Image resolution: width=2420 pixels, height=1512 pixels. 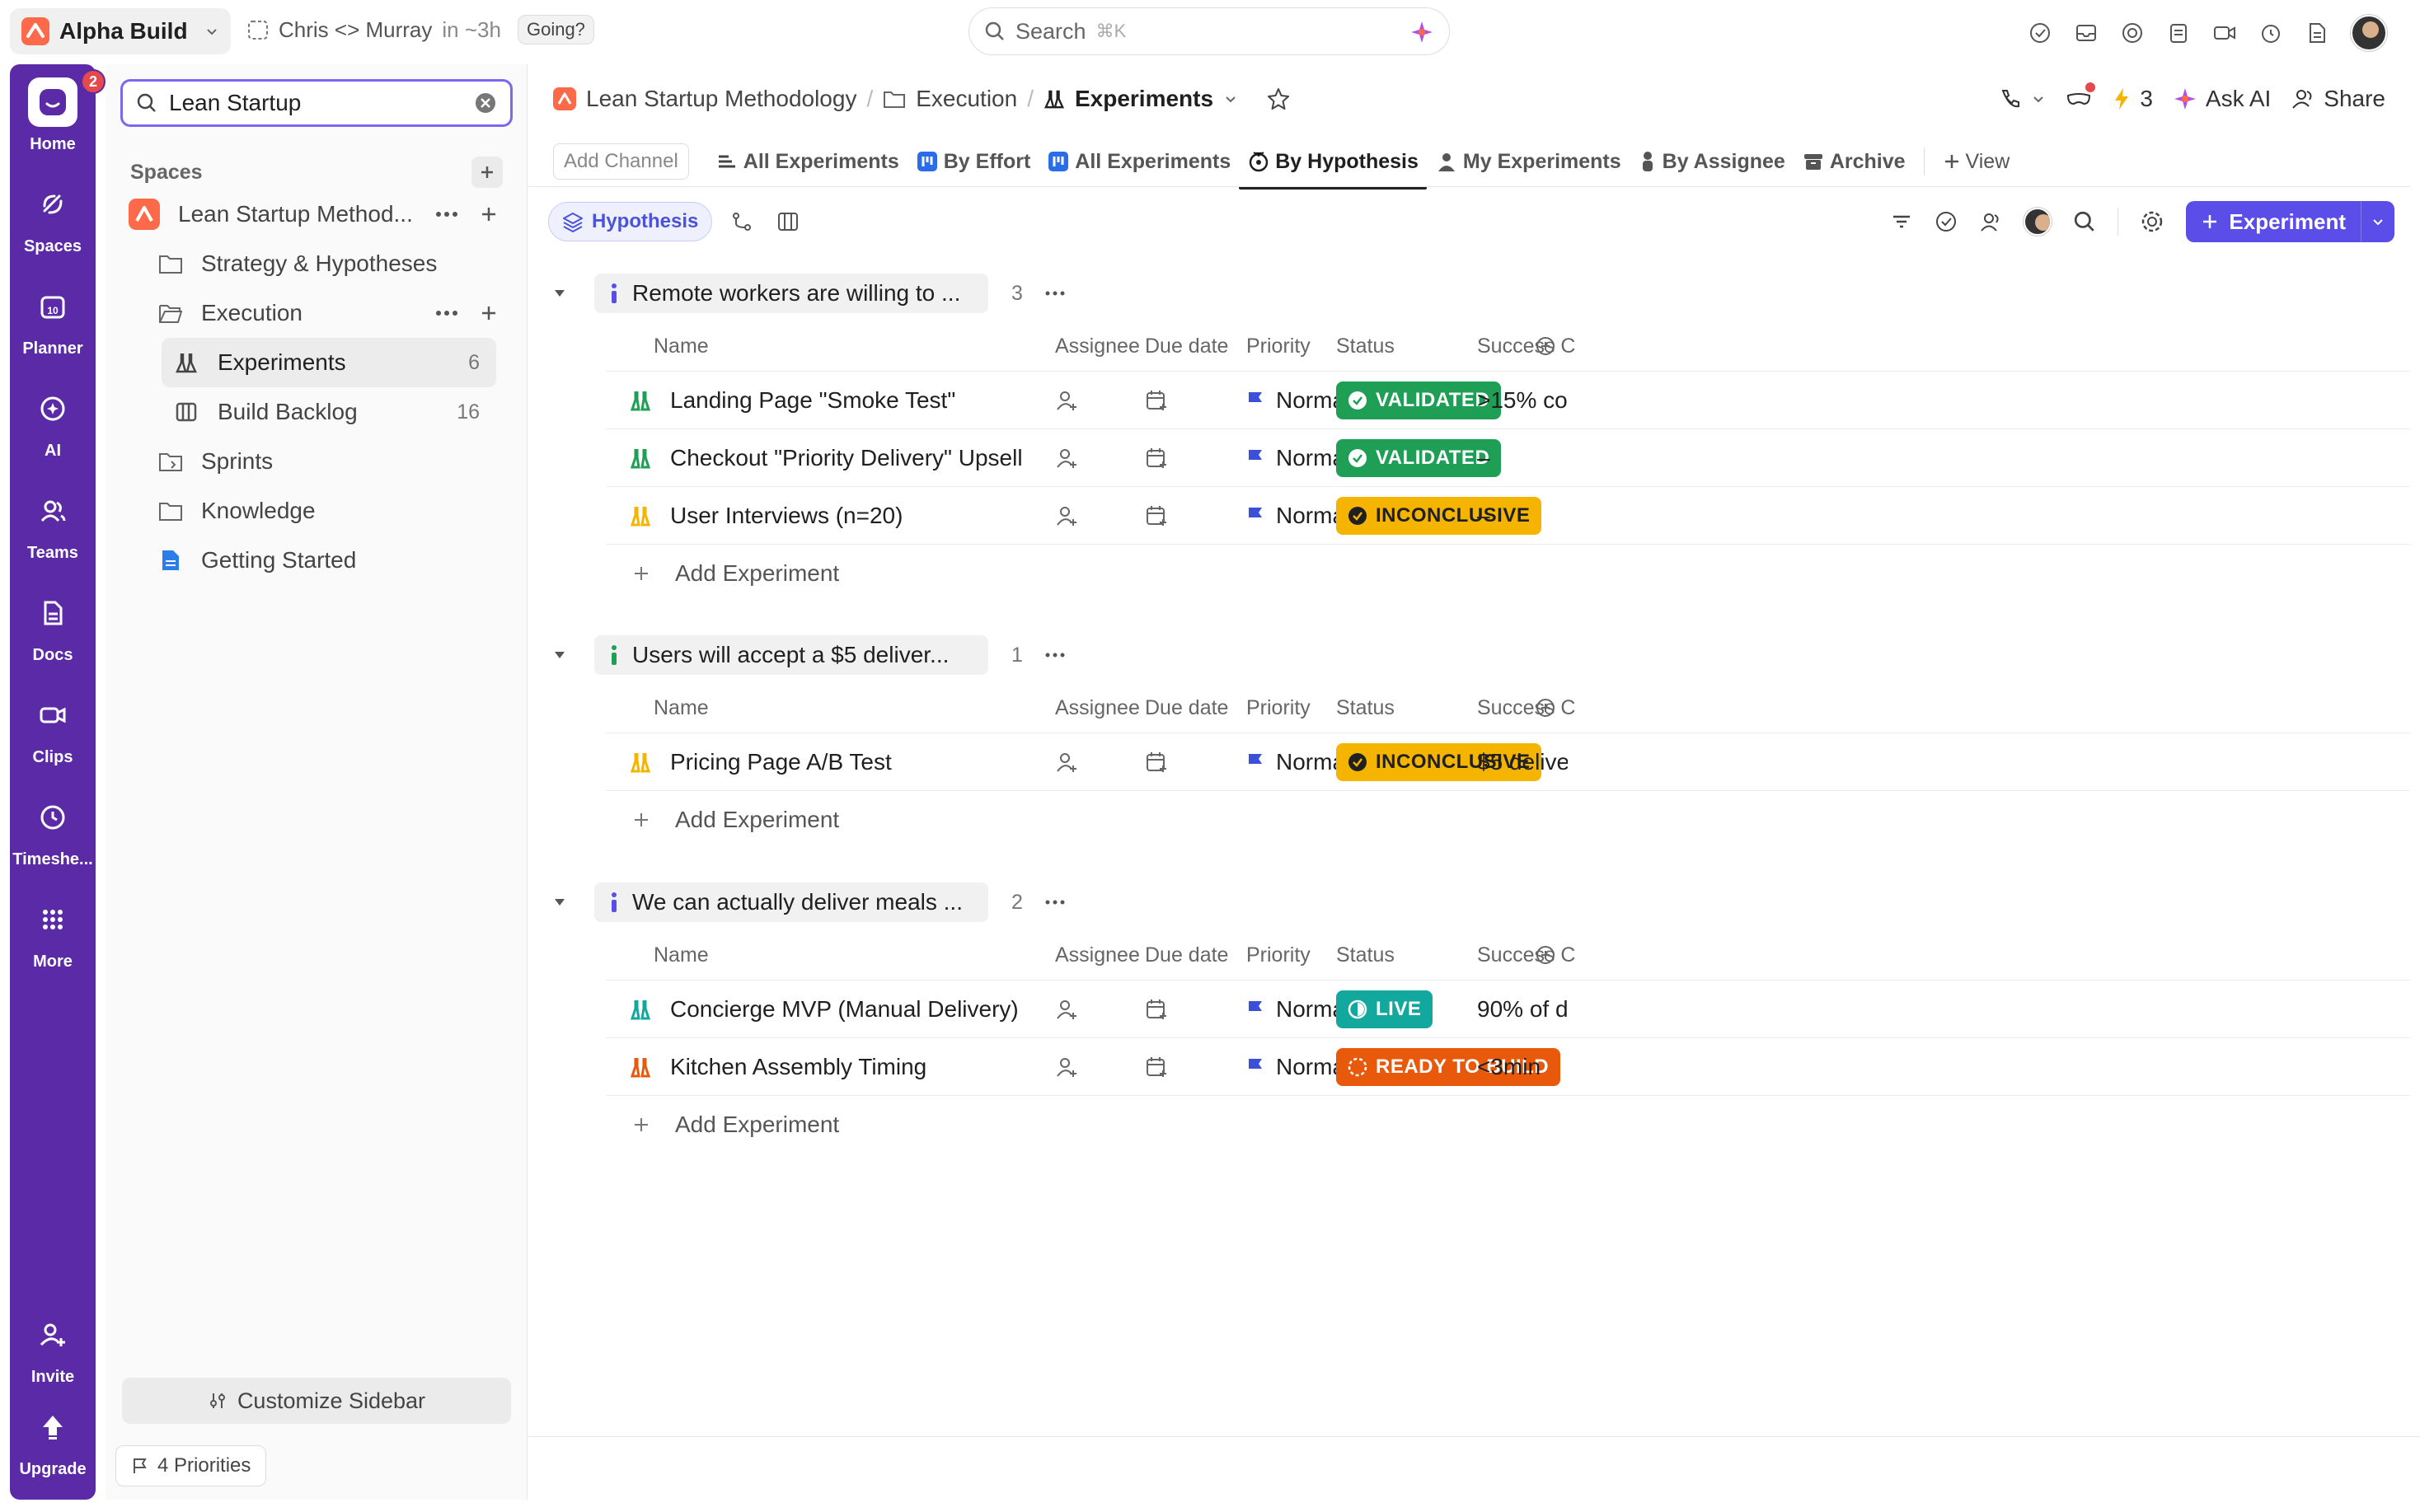 I want to click on sidebar-item-knowledge: Knowledge, so click(x=316, y=511).